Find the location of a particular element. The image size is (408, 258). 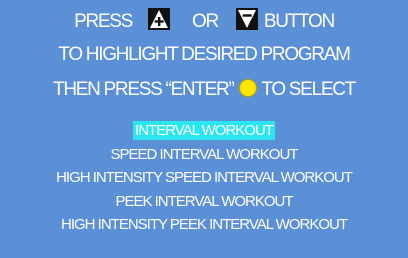

program-item-interval-workout: INTERVAL WORKOUT is located at coordinates (204, 130).